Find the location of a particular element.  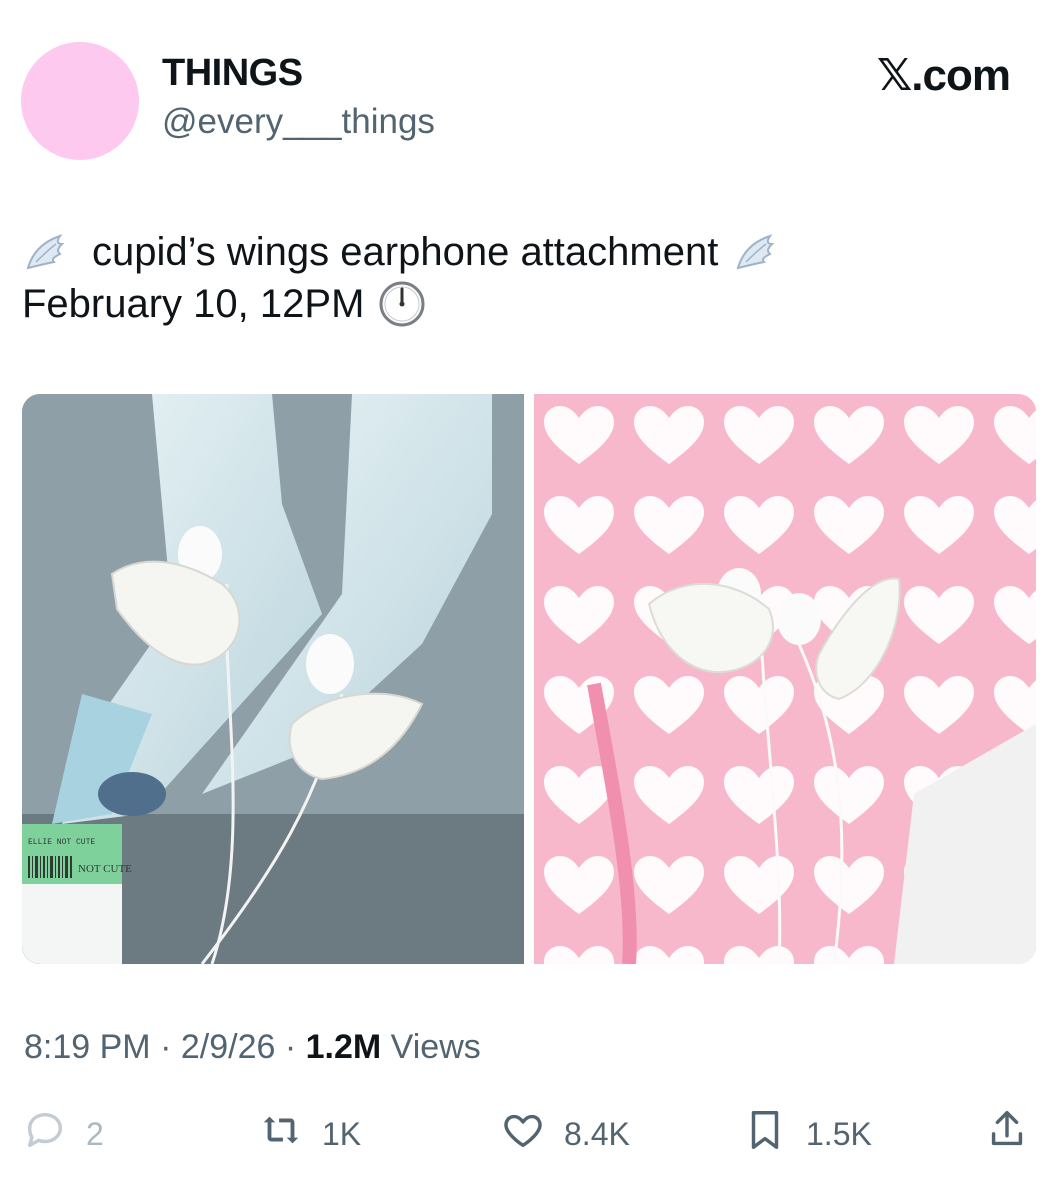

tweet-date: 2/9/26 is located at coordinates (228, 1047).